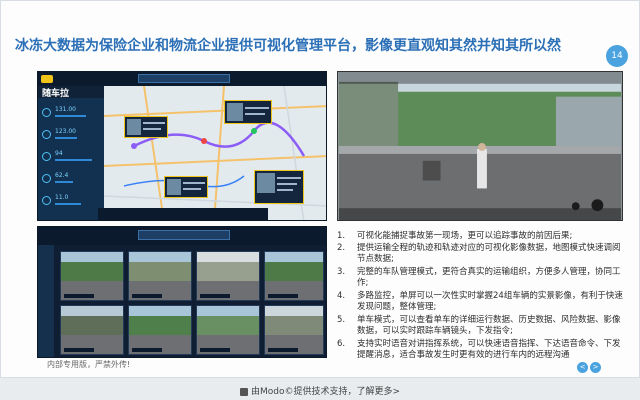  I want to click on stats-sidebar: 131.00 123.00 94 62.4 11.0, so click(71, 159).